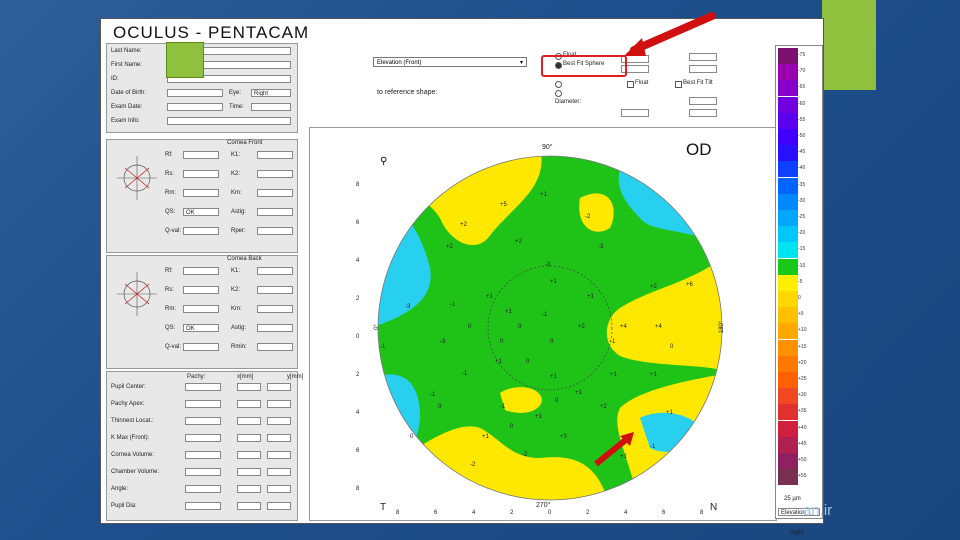 The height and width of the screenshot is (540, 960). Describe the element at coordinates (115, 79) in the screenshot. I see `patient-label: ID:` at that location.